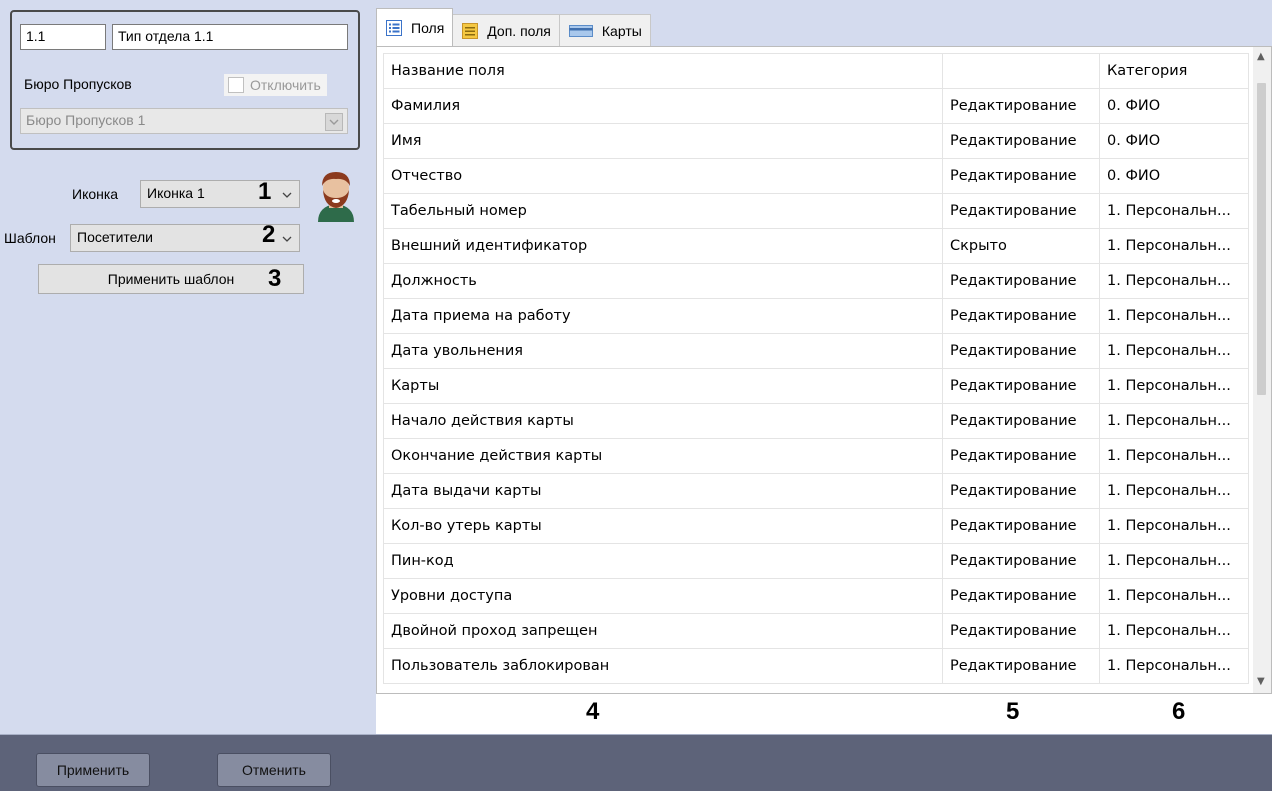 This screenshot has width=1272, height=791. I want to click on template-select-value: Посетители, so click(115, 237).